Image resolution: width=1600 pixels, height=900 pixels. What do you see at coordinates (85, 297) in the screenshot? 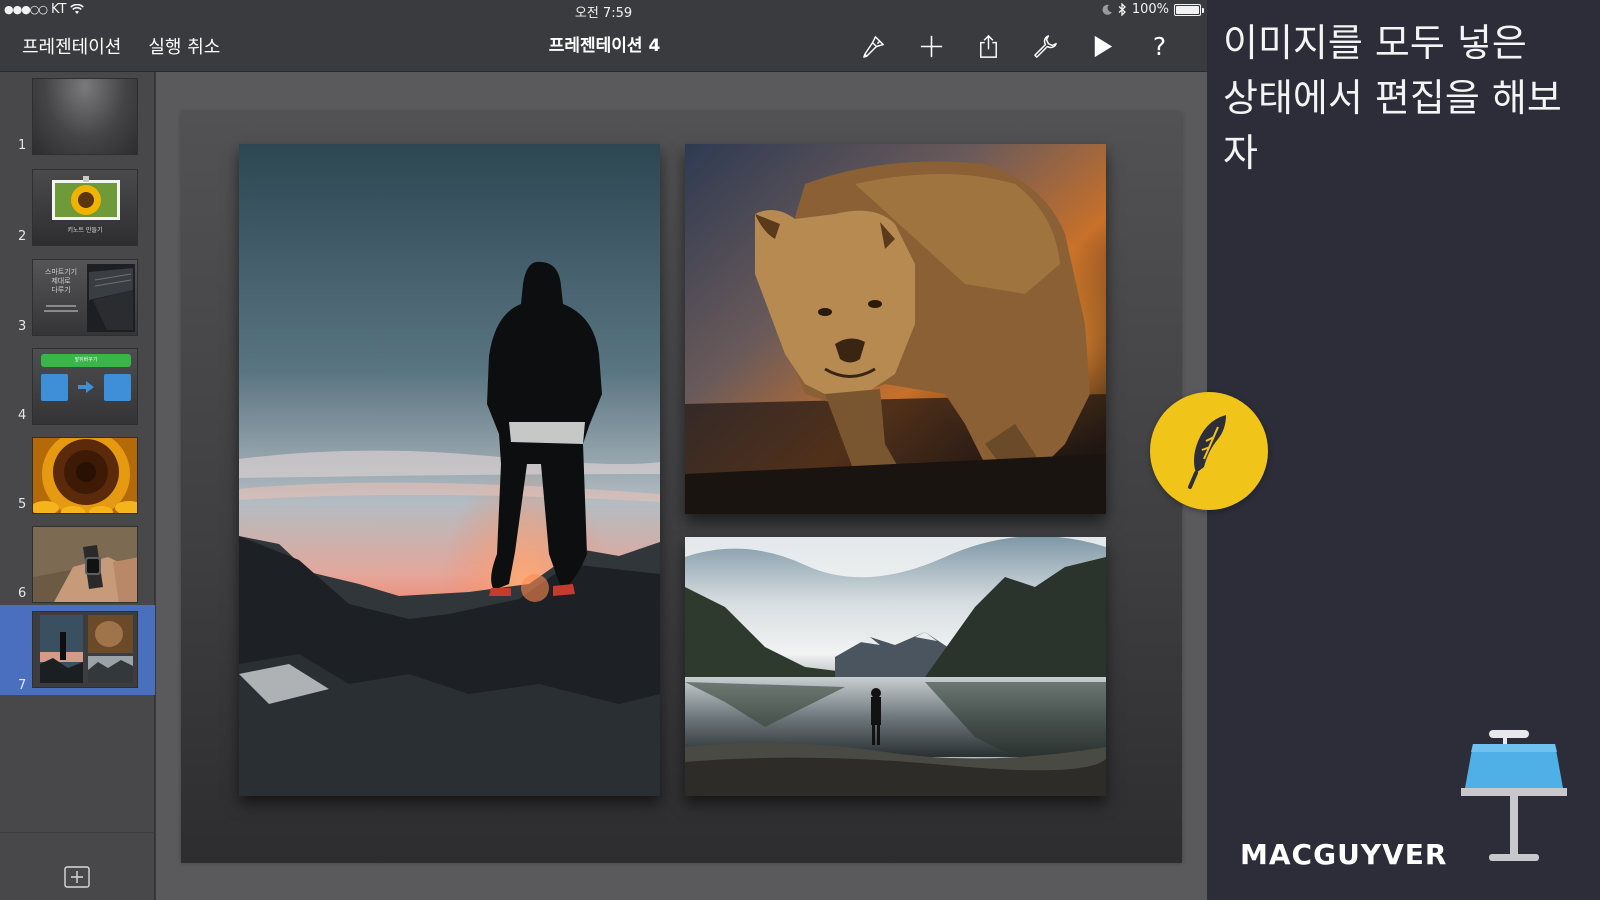
I see `slide-preview: 스마트기기 제대로 다루기` at bounding box center [85, 297].